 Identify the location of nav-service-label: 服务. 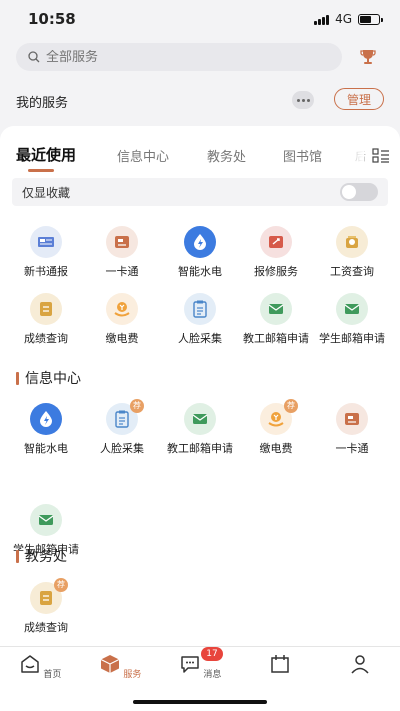
(132, 675).